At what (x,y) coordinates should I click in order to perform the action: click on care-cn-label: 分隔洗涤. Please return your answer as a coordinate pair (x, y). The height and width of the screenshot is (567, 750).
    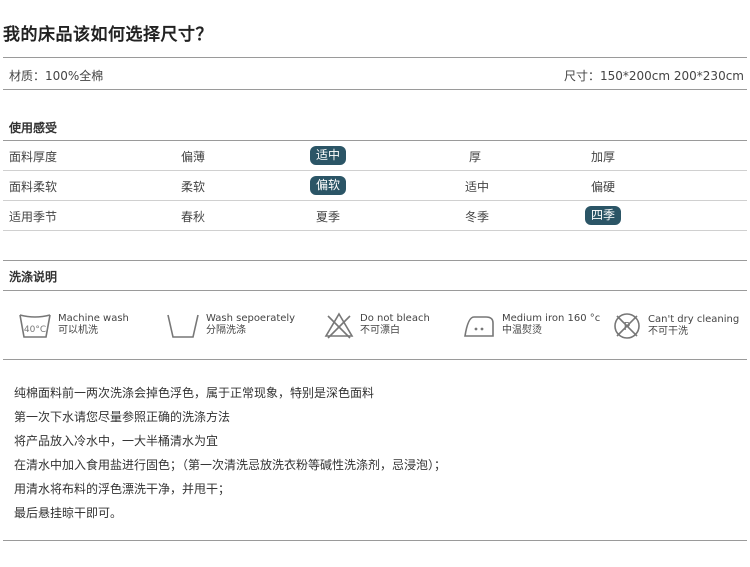
    Looking at the image, I should click on (226, 330).